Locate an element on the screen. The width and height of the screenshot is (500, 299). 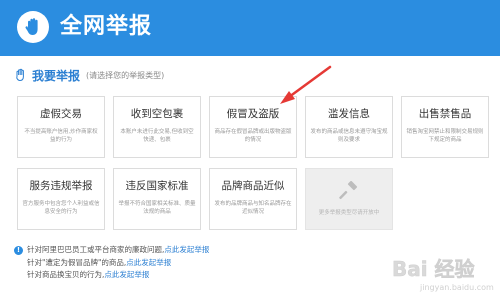
card-title: 滥发信息 is located at coordinates (349, 114).